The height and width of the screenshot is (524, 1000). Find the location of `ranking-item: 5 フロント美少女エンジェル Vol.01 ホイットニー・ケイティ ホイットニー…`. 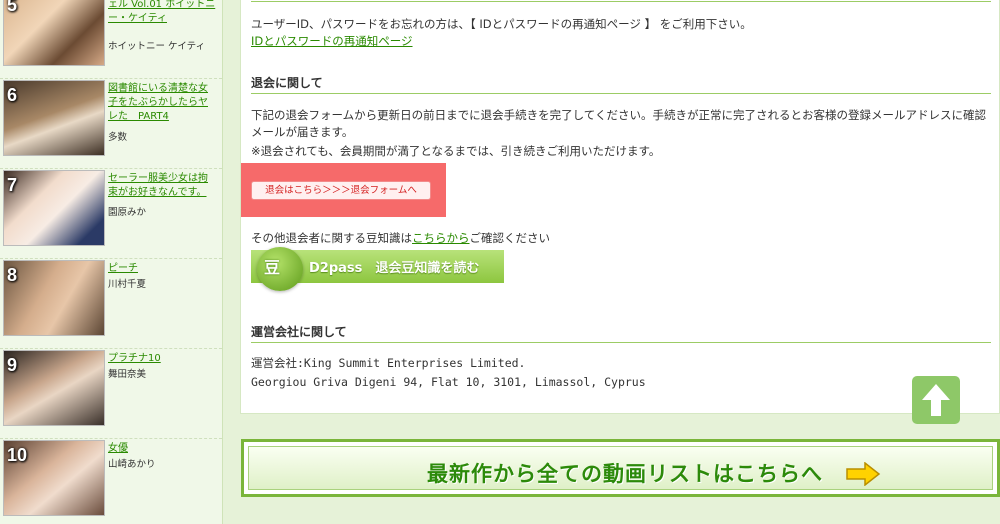

ranking-item: 5 フロント美少女エンジェル Vol.01 ホイットニー・ケイティ ホイットニー… is located at coordinates (111, 39).